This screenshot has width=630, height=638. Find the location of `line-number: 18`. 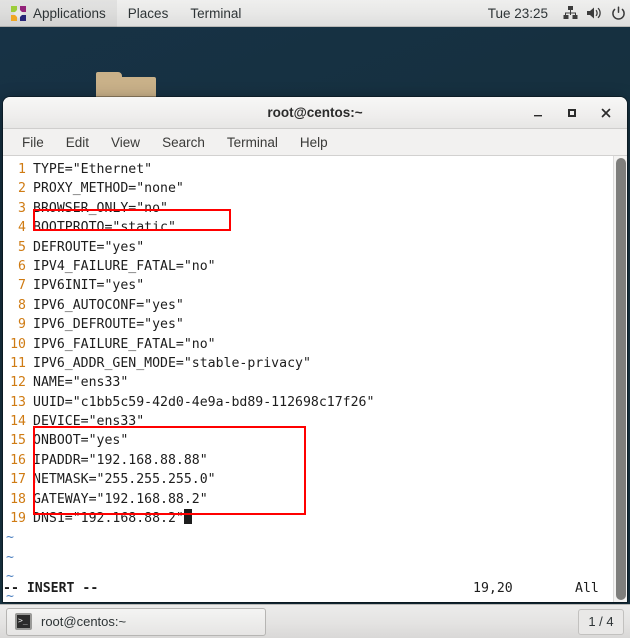

line-number: 18 is located at coordinates (18, 499).